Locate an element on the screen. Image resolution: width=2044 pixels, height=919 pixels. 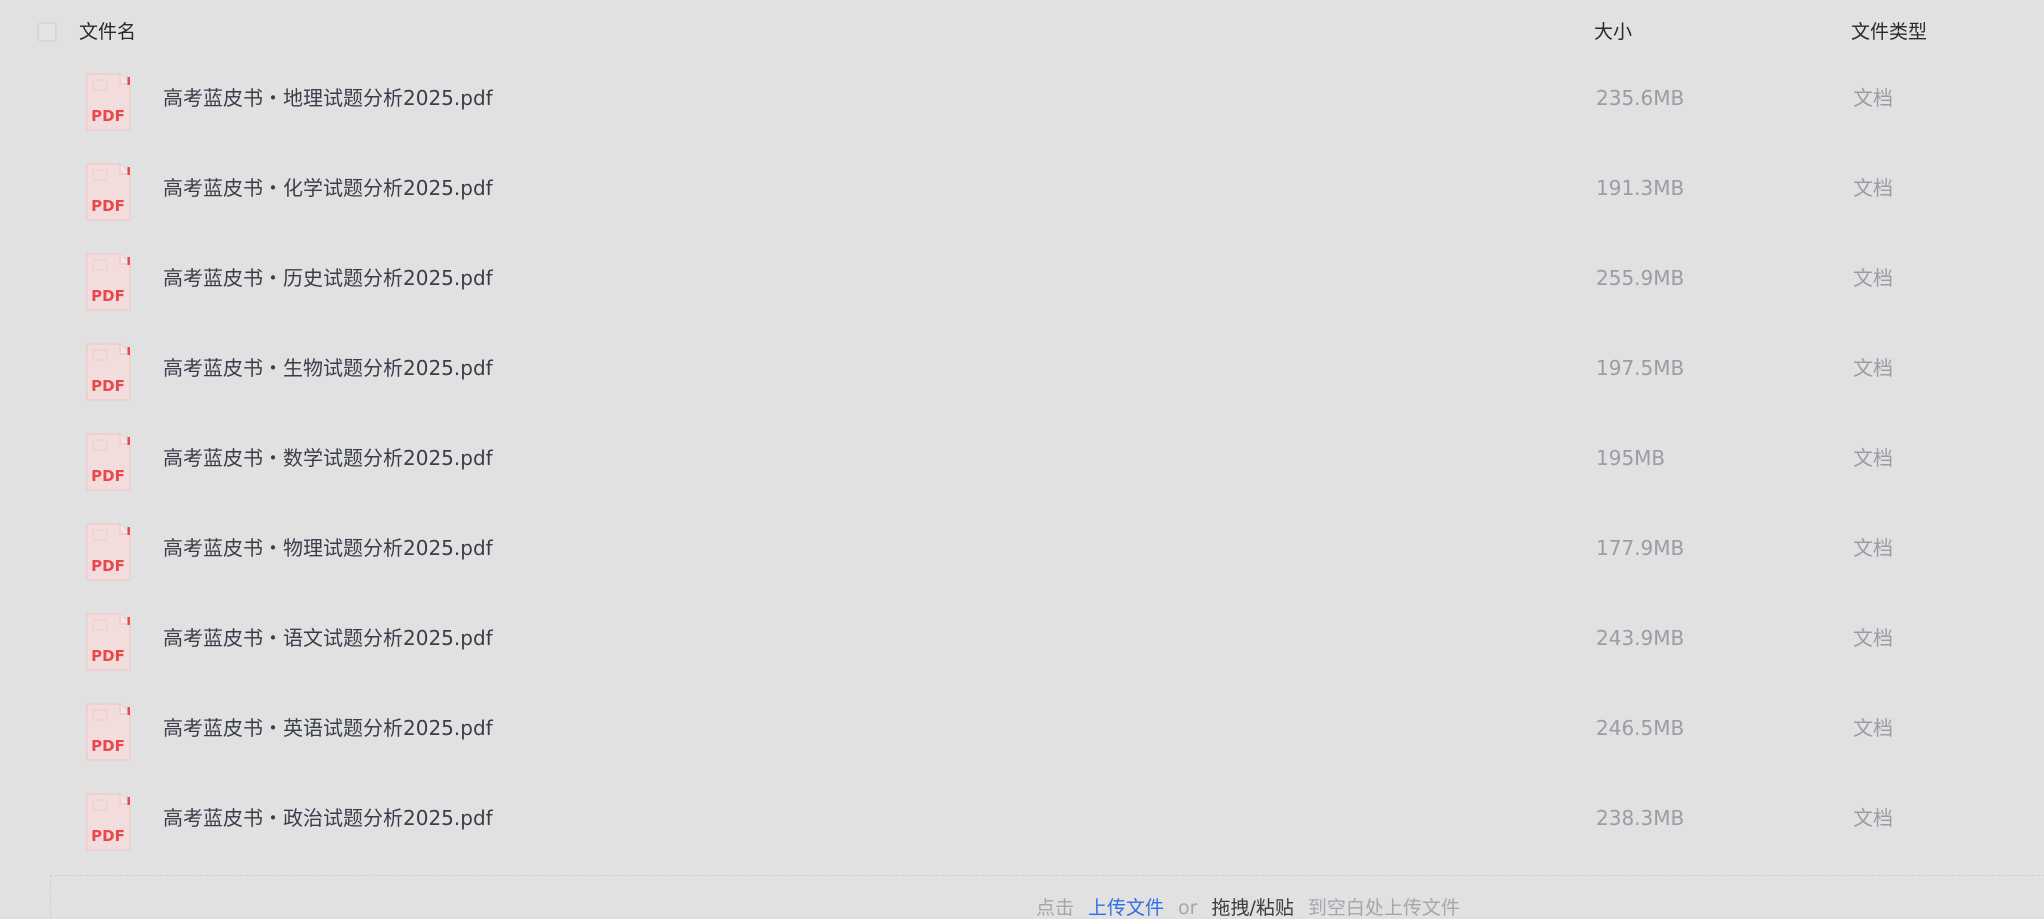
file-size: 235.6MB is located at coordinates (1640, 98).